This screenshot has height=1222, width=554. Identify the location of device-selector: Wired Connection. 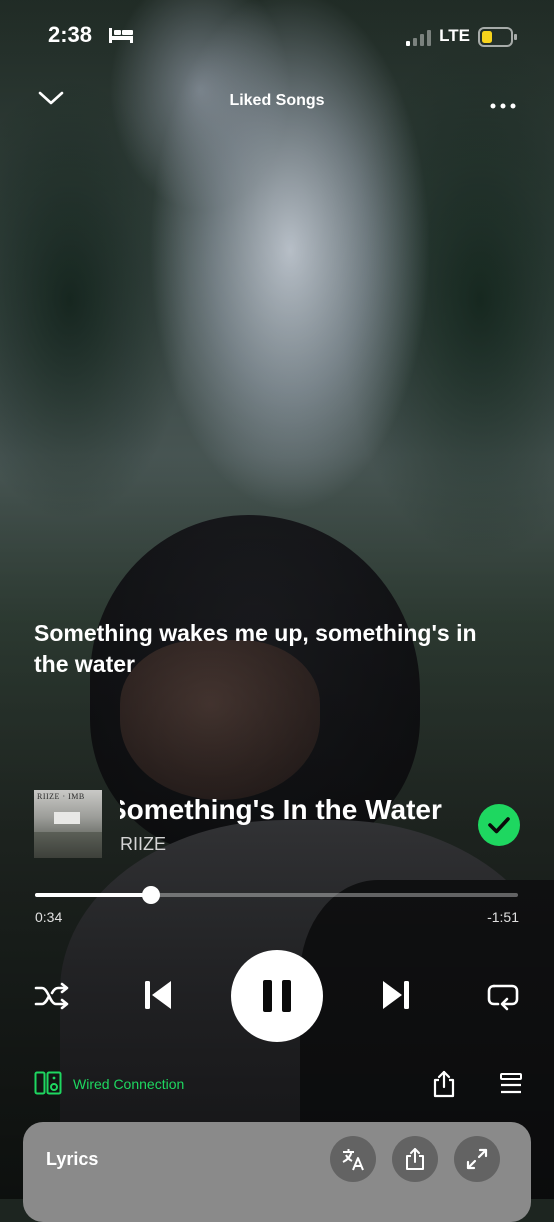
(109, 1084).